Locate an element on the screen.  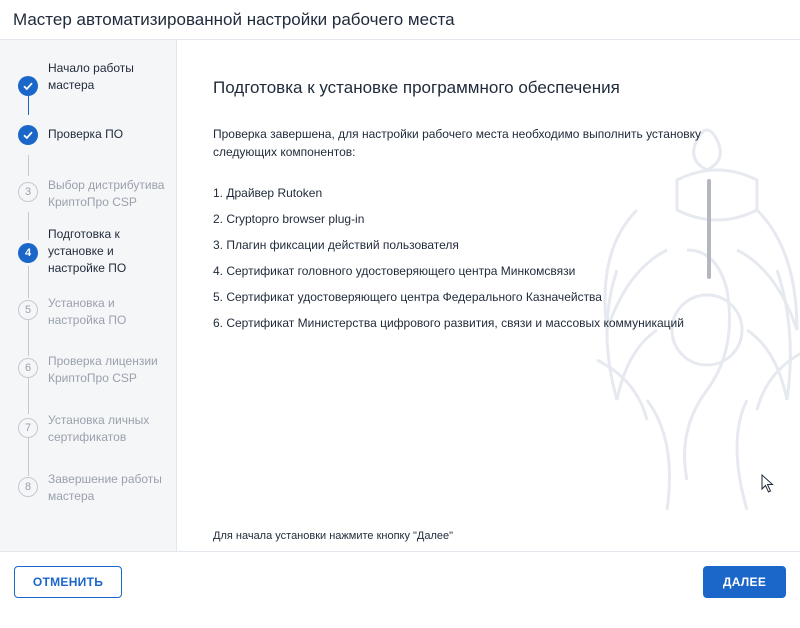
list-scrollbar is located at coordinates (709, 229).